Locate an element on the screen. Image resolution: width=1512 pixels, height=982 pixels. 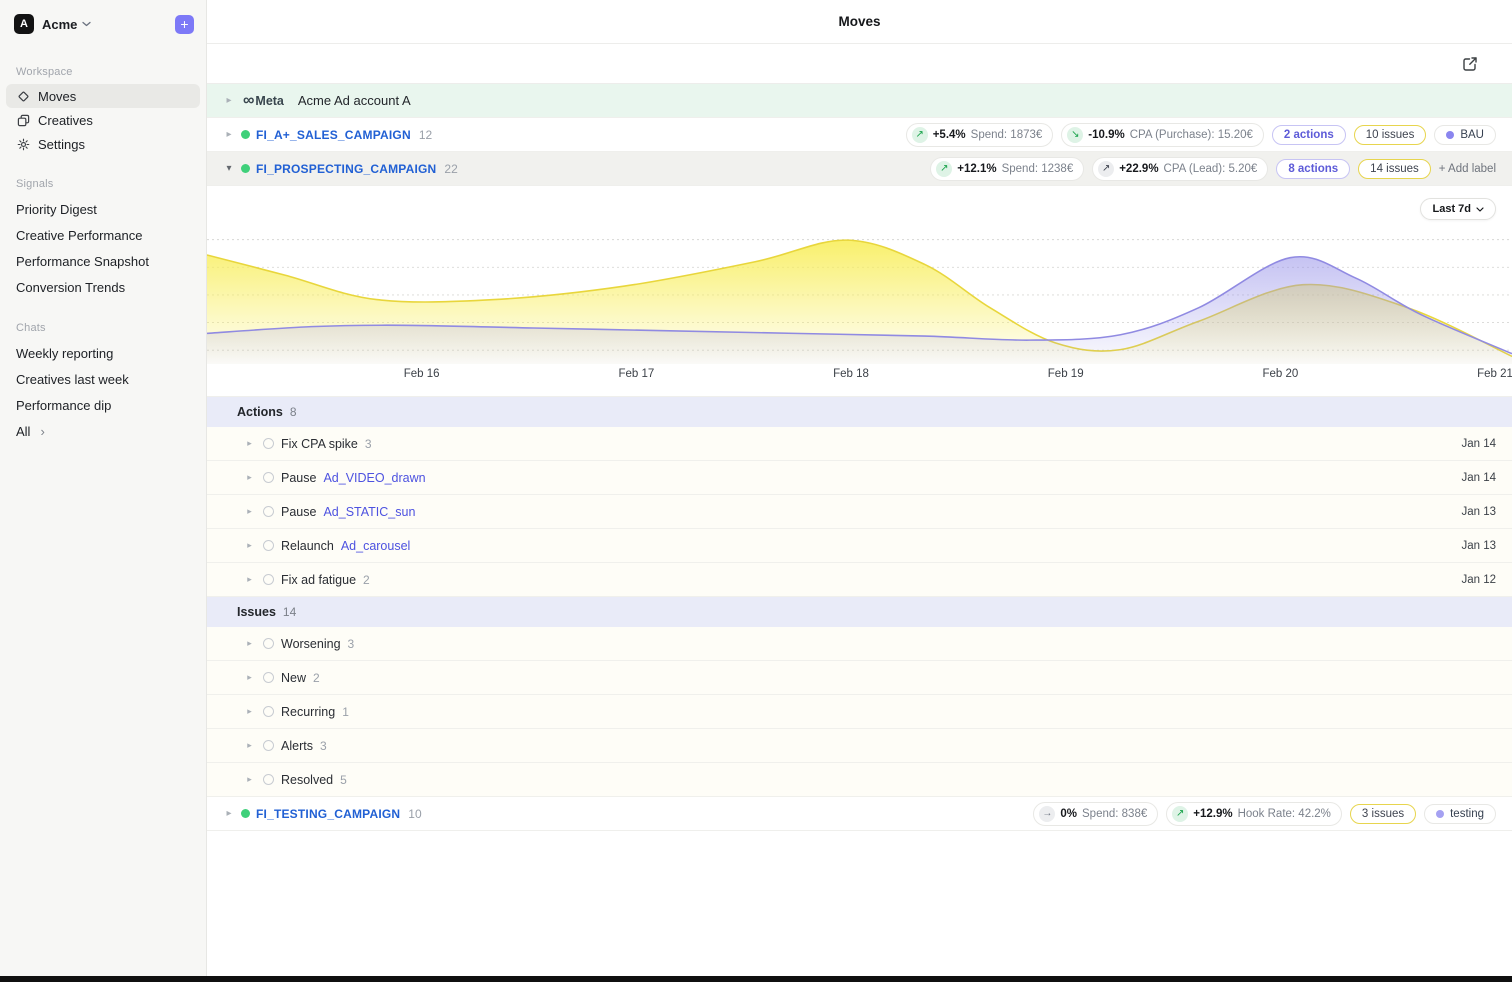
layers-icon is located at coordinates (23, 120).